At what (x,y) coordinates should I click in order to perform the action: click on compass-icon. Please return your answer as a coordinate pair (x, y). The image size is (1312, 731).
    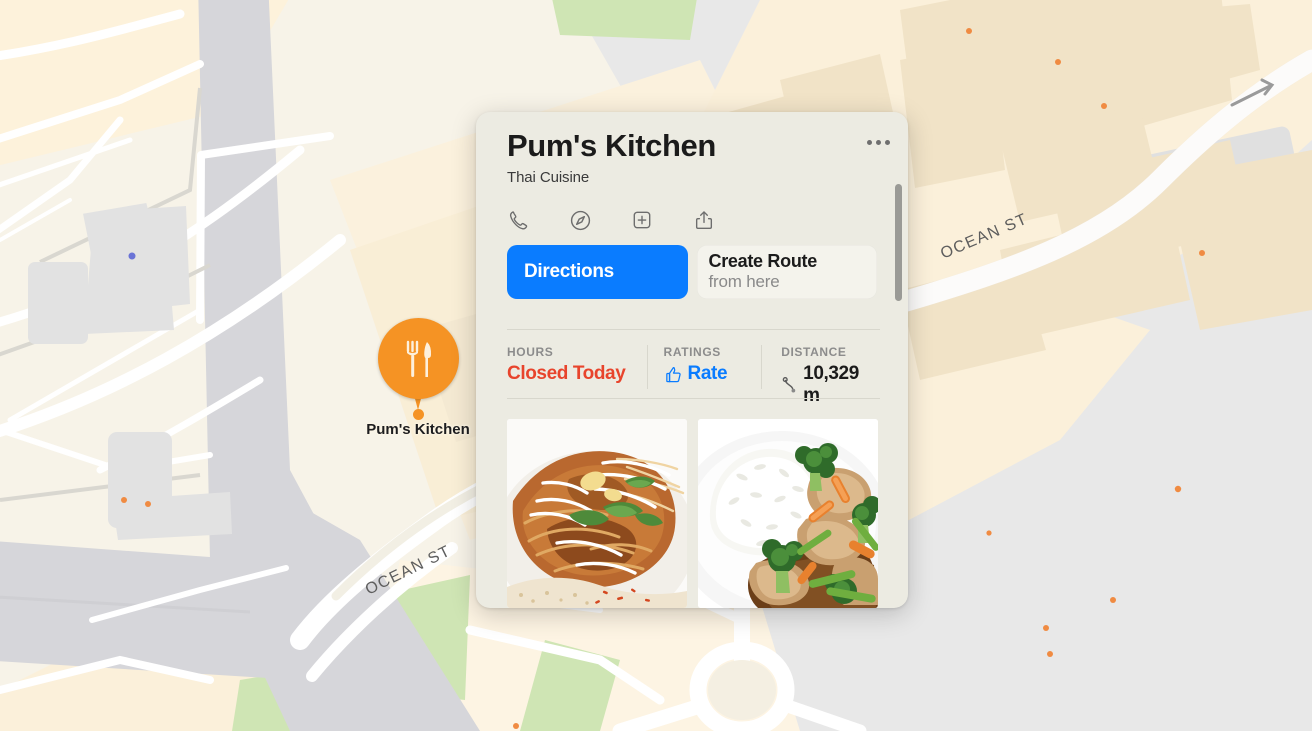
    Looking at the image, I should click on (580, 220).